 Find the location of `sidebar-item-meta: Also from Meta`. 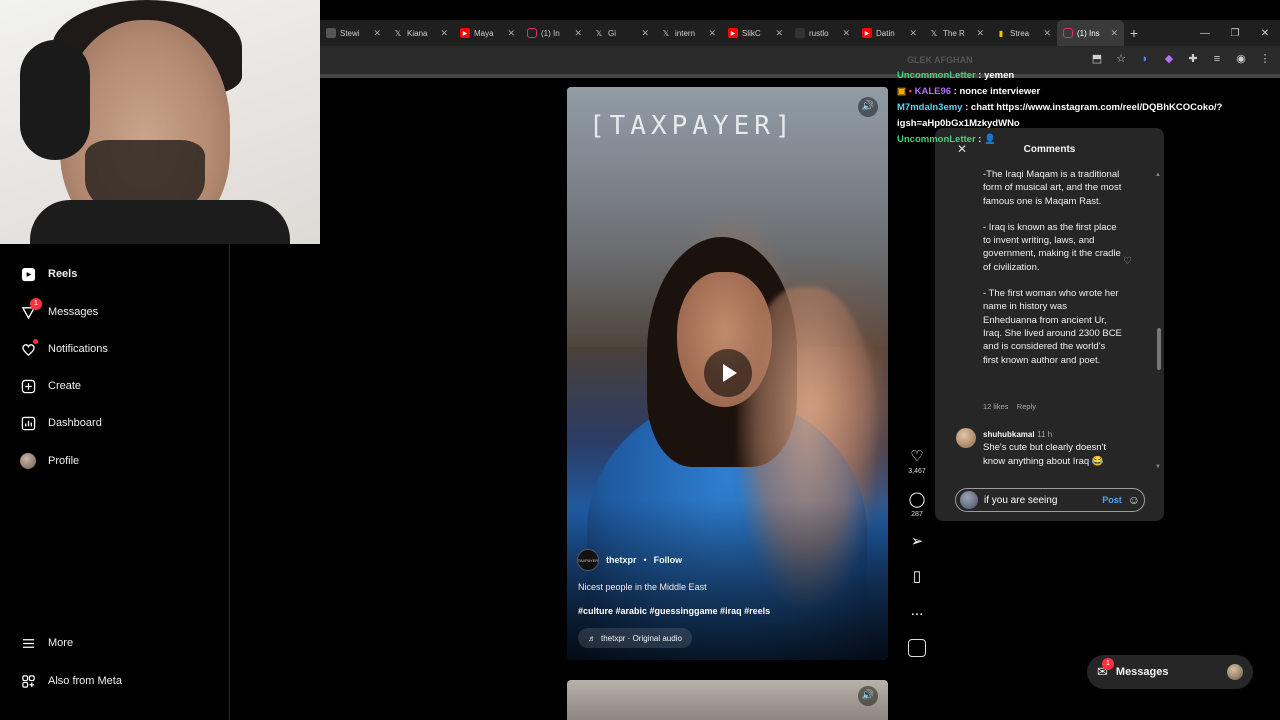

sidebar-item-meta: Also from Meta is located at coordinates (71, 681).